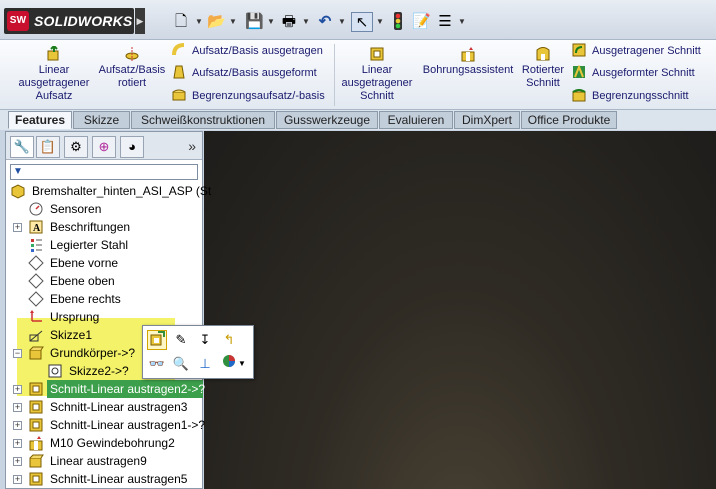 The width and height of the screenshot is (716, 489). What do you see at coordinates (110, 191) in the screenshot?
I see `tree-root: Bremshalter_hinten_ASI_ASP (St` at bounding box center [110, 191].